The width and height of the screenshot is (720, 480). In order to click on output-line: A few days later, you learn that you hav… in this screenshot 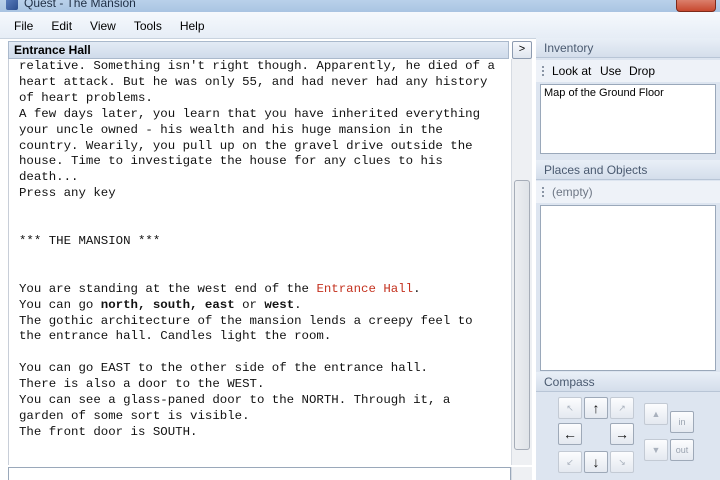, I will do `click(250, 113)`.